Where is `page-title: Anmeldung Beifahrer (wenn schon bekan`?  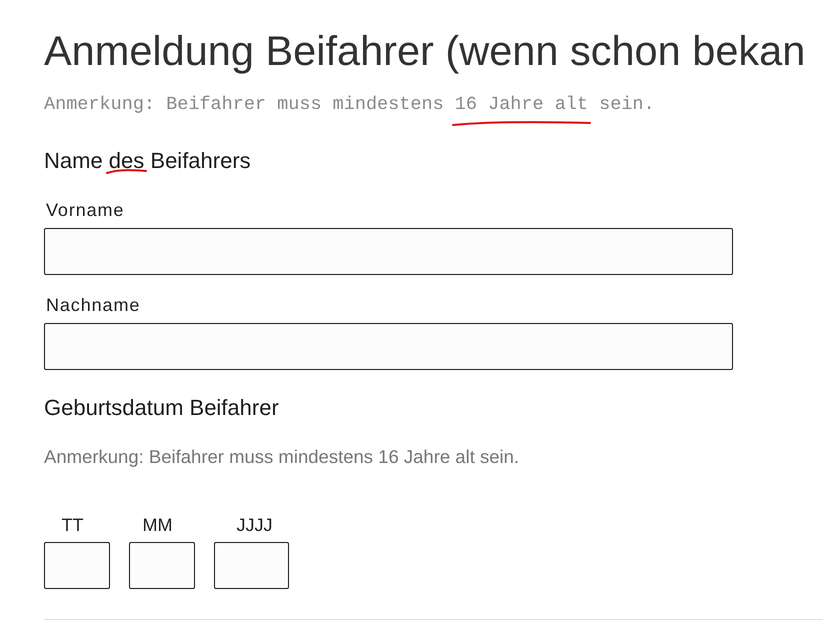
page-title: Anmeldung Beifahrer (wenn schon bekan is located at coordinates (425, 51).